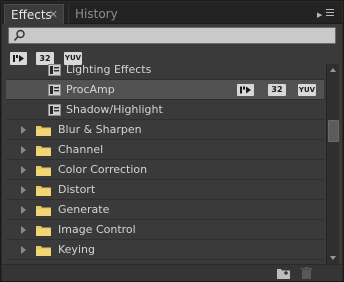 The width and height of the screenshot is (344, 282). Describe the element at coordinates (333, 70) in the screenshot. I see `scroll-up-icon` at that location.